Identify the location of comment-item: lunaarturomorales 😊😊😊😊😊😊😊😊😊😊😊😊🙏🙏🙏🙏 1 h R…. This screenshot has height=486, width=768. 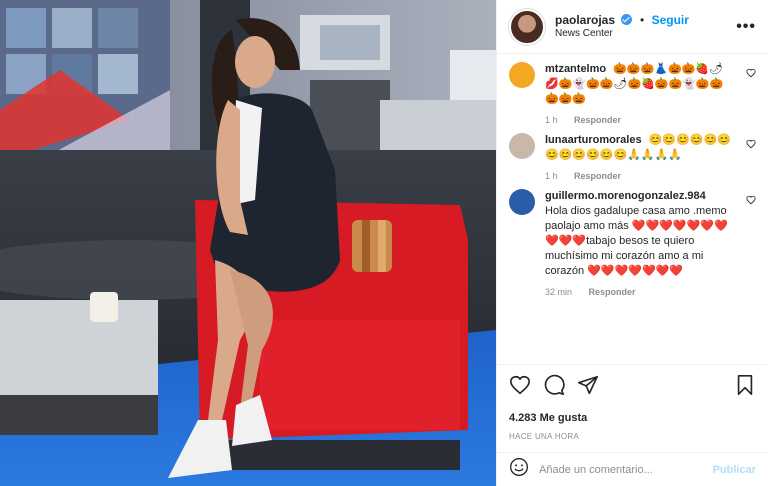
(632, 153).